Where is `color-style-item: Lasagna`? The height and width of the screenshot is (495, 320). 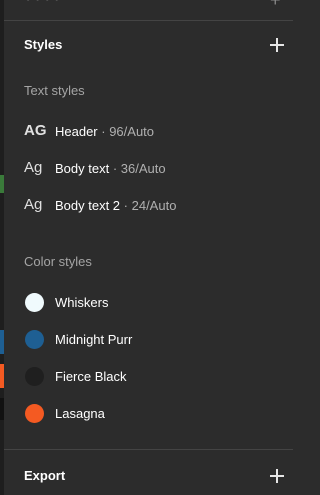 color-style-item: Lasagna is located at coordinates (148, 414).